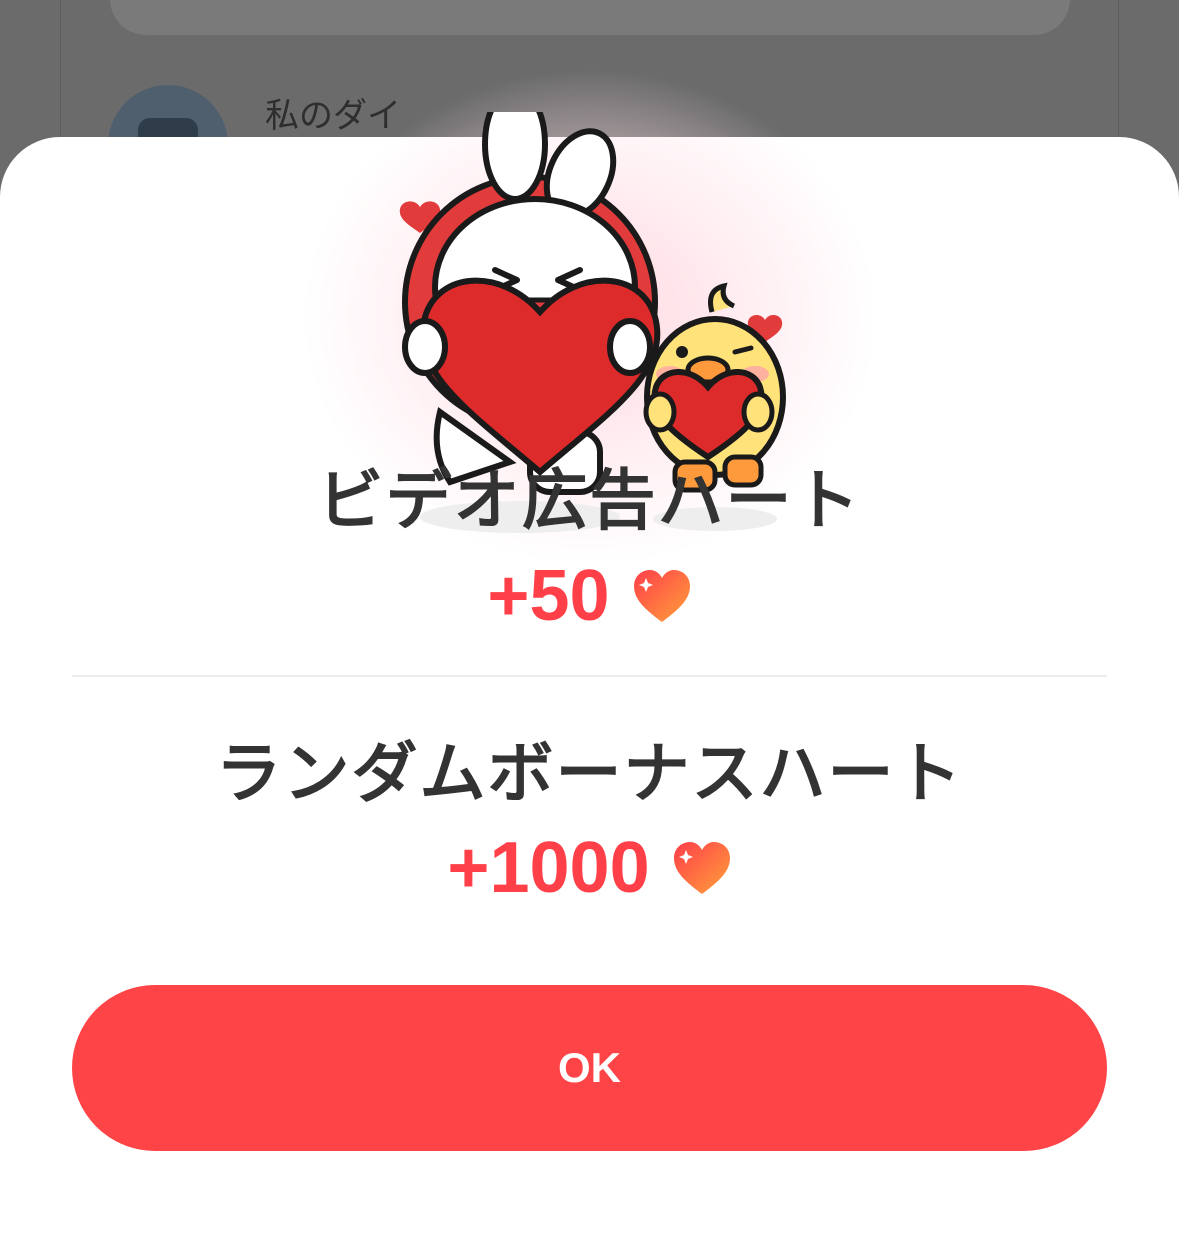 The width and height of the screenshot is (1179, 1237). What do you see at coordinates (548, 868) in the screenshot?
I see `random-bonus-heart-amount: +1000` at bounding box center [548, 868].